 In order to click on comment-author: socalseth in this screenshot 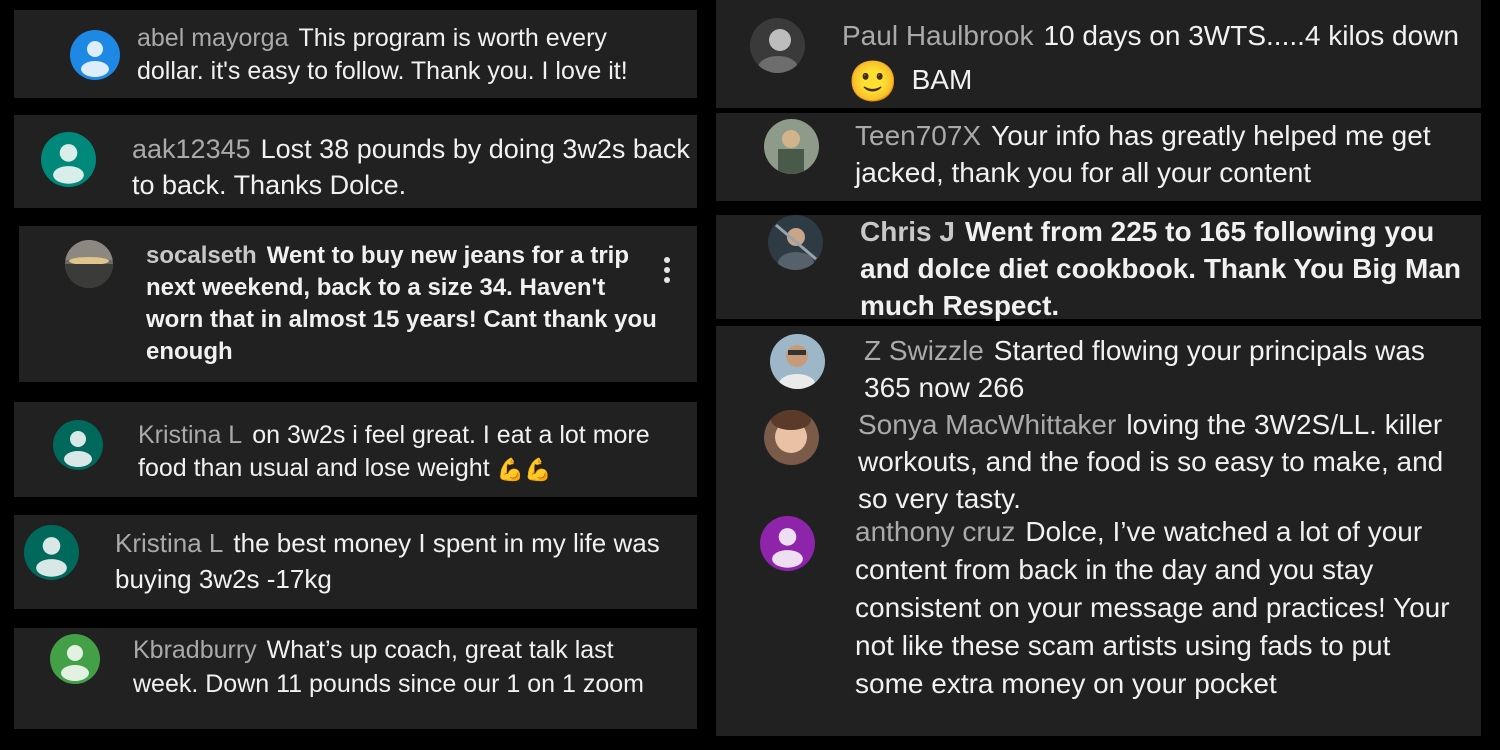, I will do `click(201, 255)`.